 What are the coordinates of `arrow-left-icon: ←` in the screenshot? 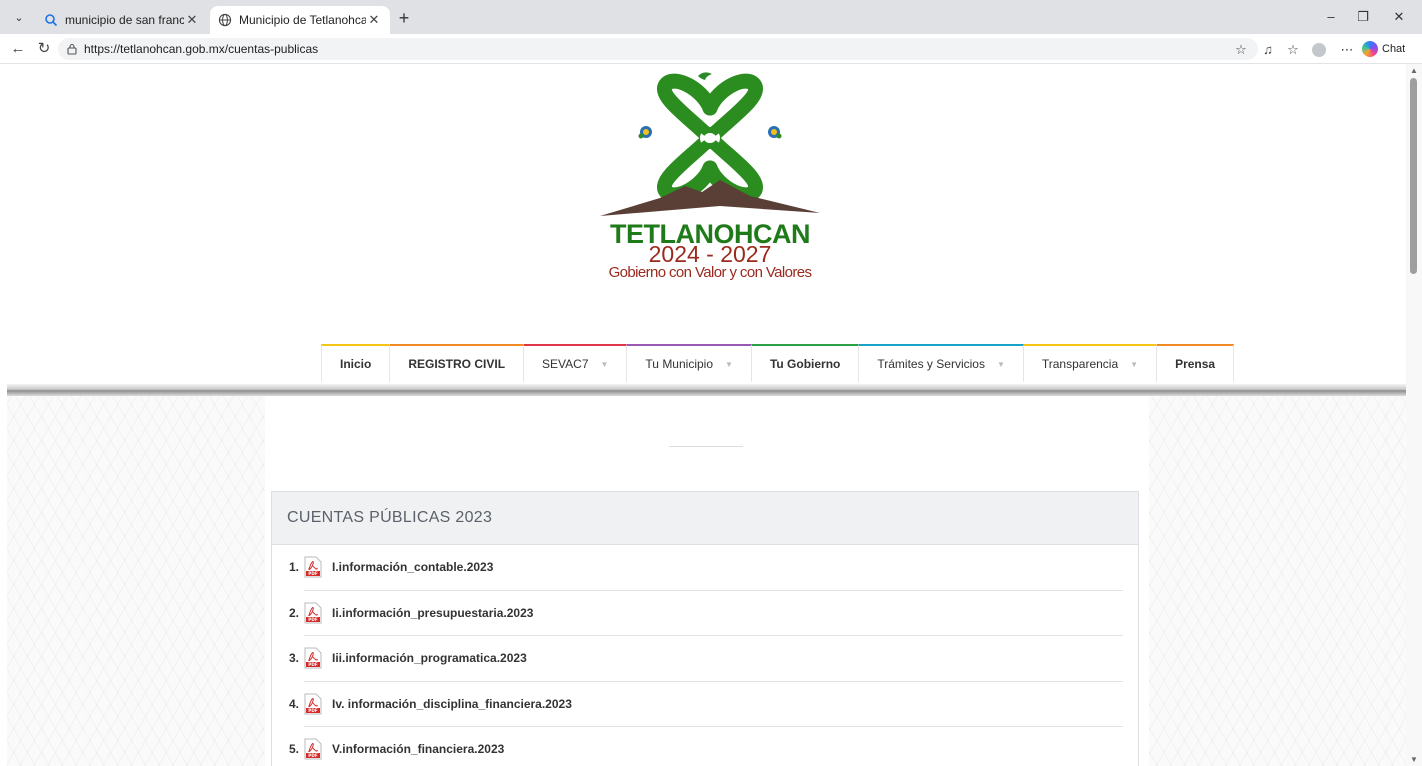 It's located at (18, 48).